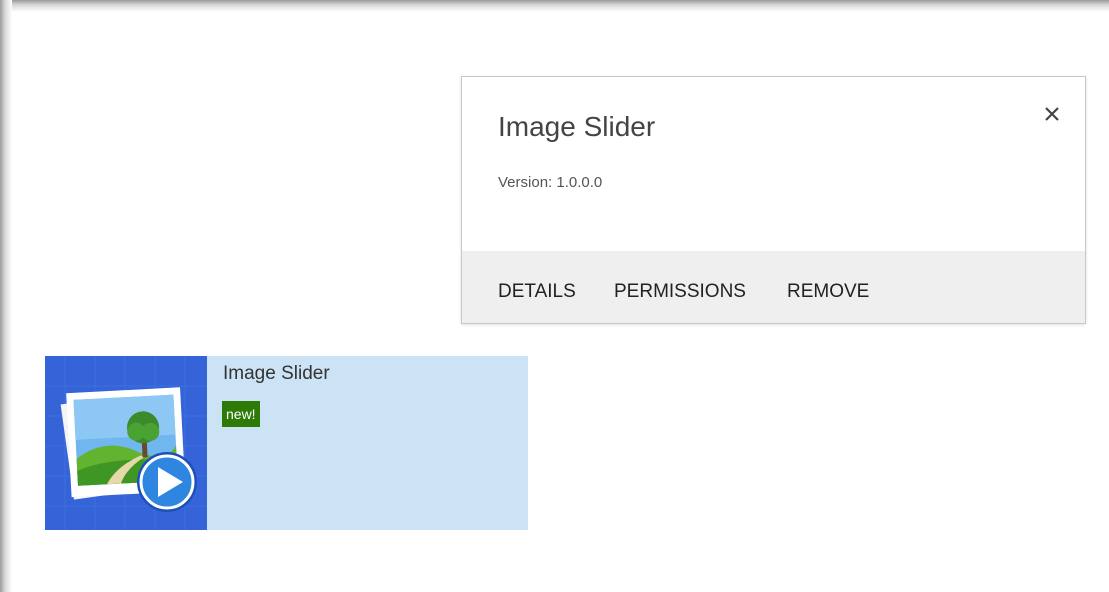  Describe the element at coordinates (550, 182) in the screenshot. I see `version-label: Version: 1.0.0.0` at that location.